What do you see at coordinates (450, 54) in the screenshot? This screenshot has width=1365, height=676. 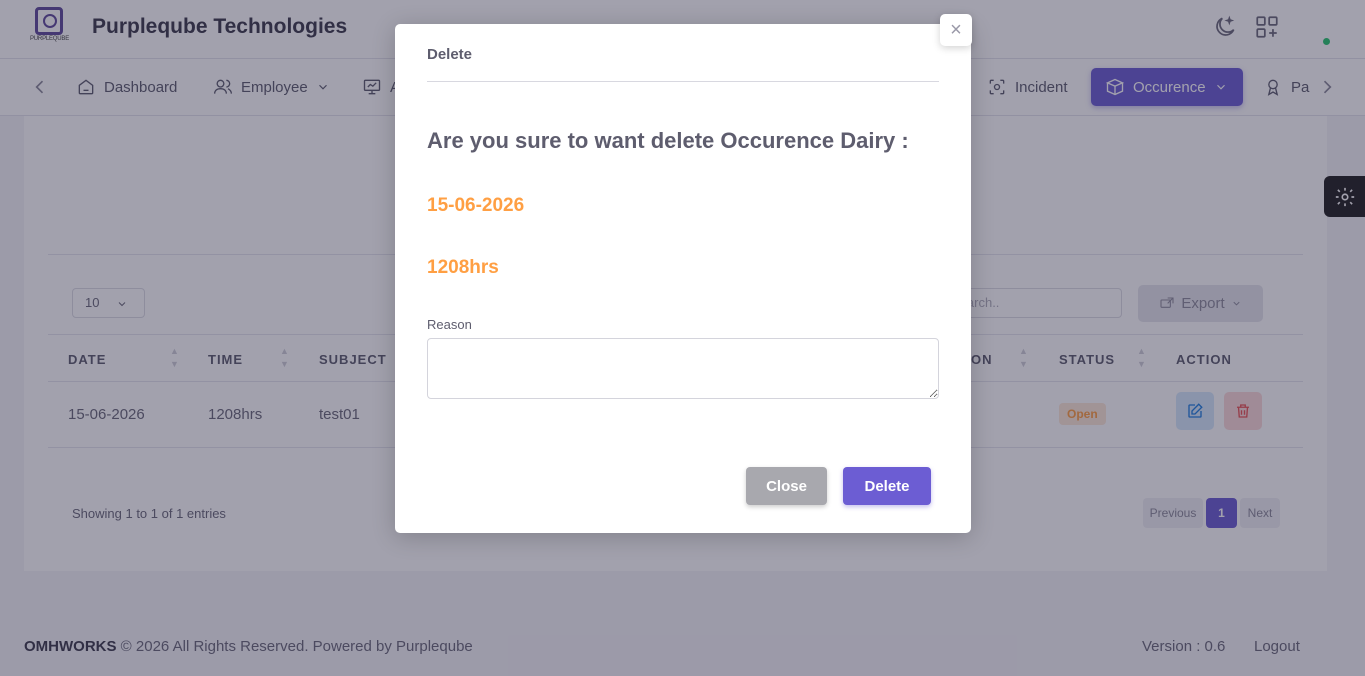 I see `modal-title: Delete` at bounding box center [450, 54].